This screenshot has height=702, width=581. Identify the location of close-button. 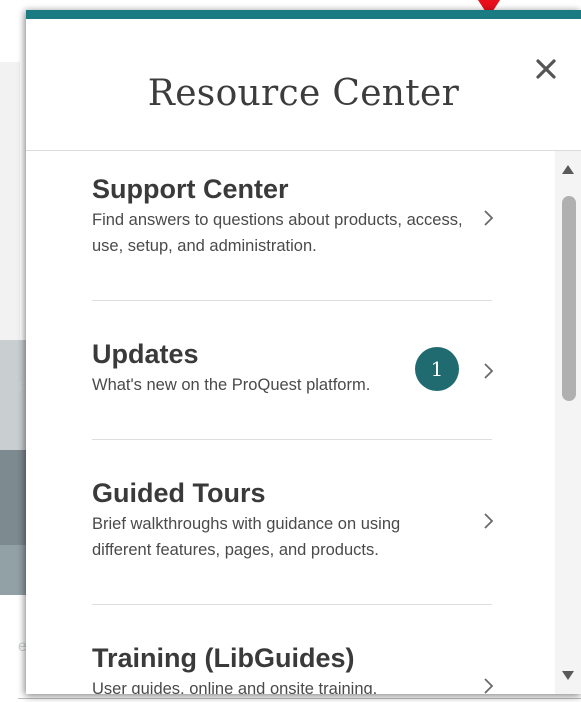
(546, 69).